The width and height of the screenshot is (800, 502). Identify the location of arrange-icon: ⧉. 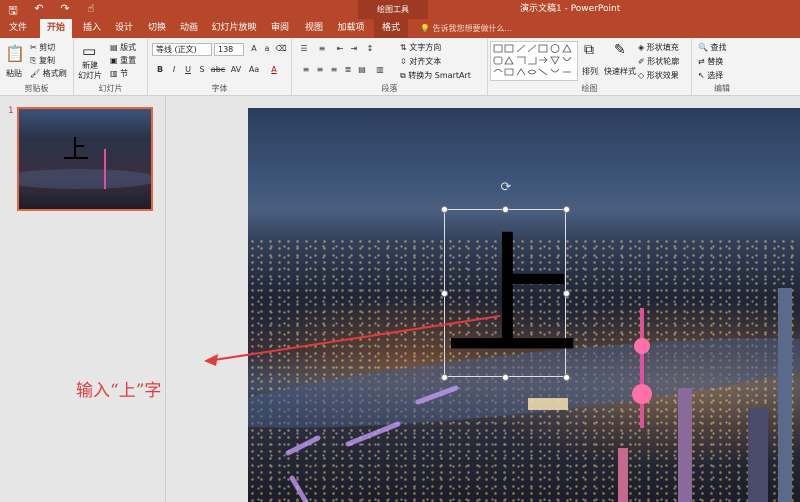
(589, 50).